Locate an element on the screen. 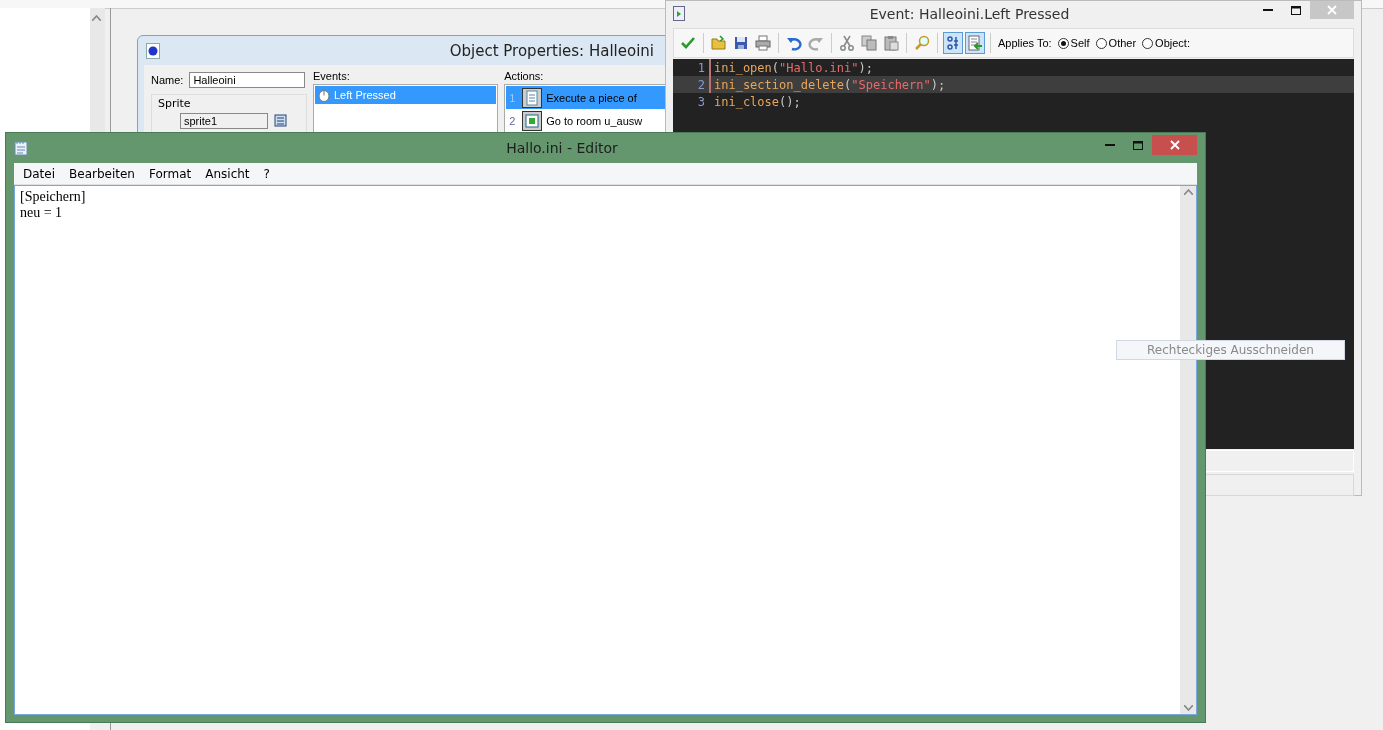 The image size is (1383, 730). tree-icon is located at coordinates (953, 43).